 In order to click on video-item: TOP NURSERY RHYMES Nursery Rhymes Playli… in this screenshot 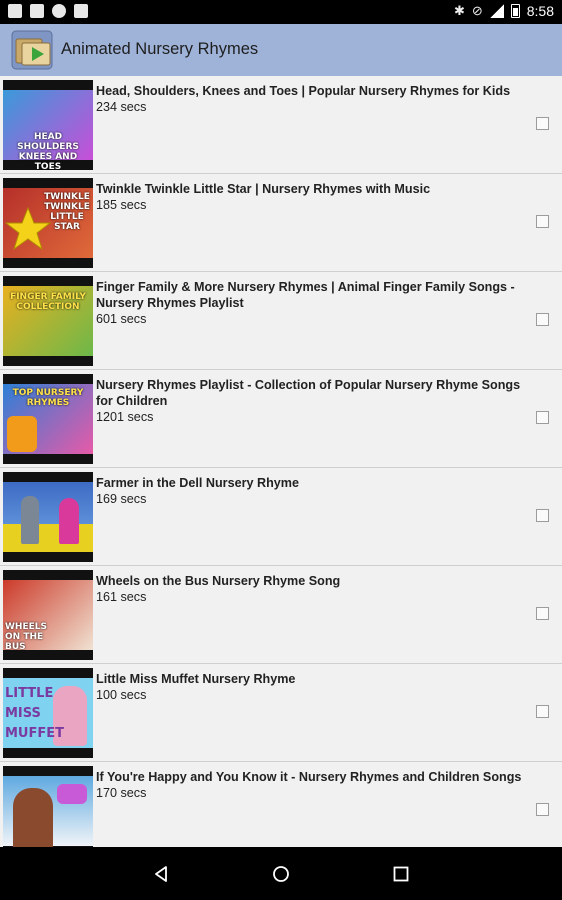, I will do `click(281, 419)`.